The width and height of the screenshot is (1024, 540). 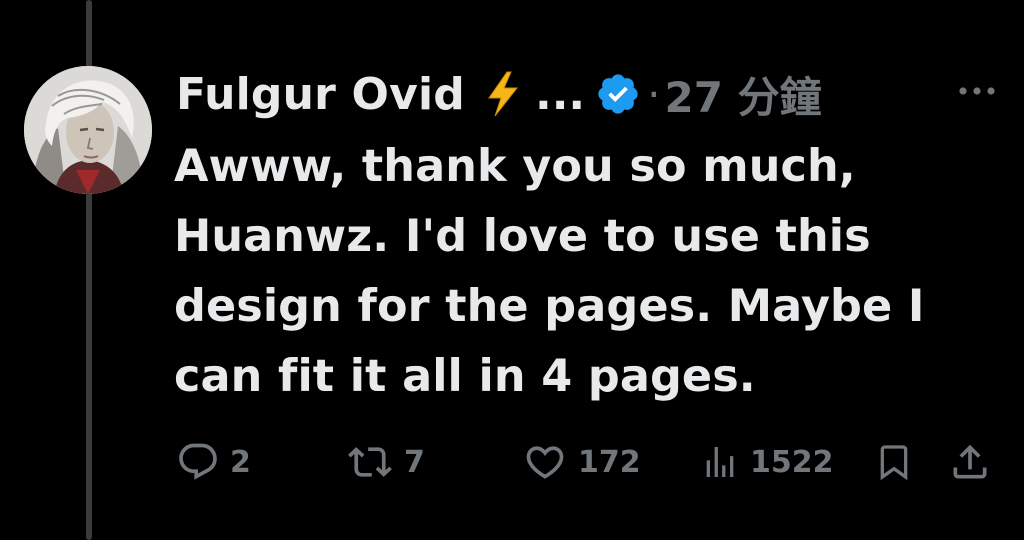 What do you see at coordinates (720, 462) in the screenshot?
I see `views-icon` at bounding box center [720, 462].